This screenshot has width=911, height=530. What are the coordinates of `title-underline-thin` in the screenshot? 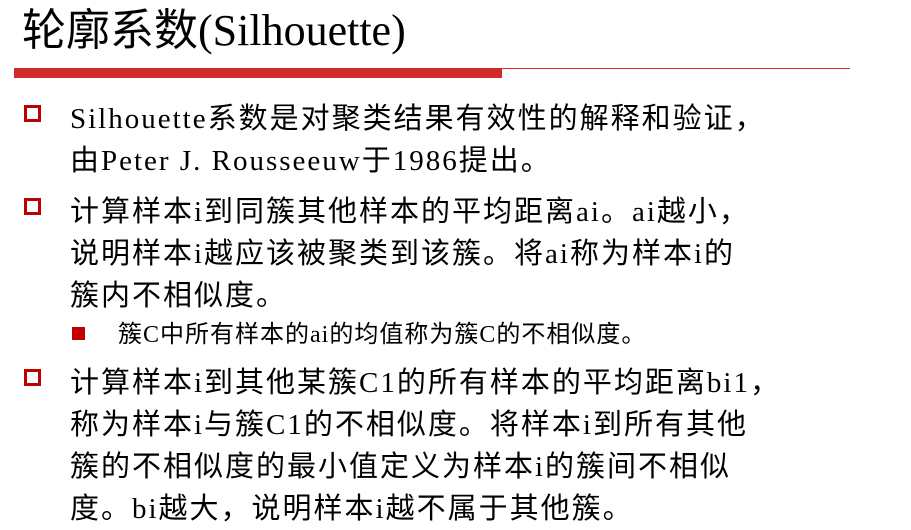 It's located at (676, 68).